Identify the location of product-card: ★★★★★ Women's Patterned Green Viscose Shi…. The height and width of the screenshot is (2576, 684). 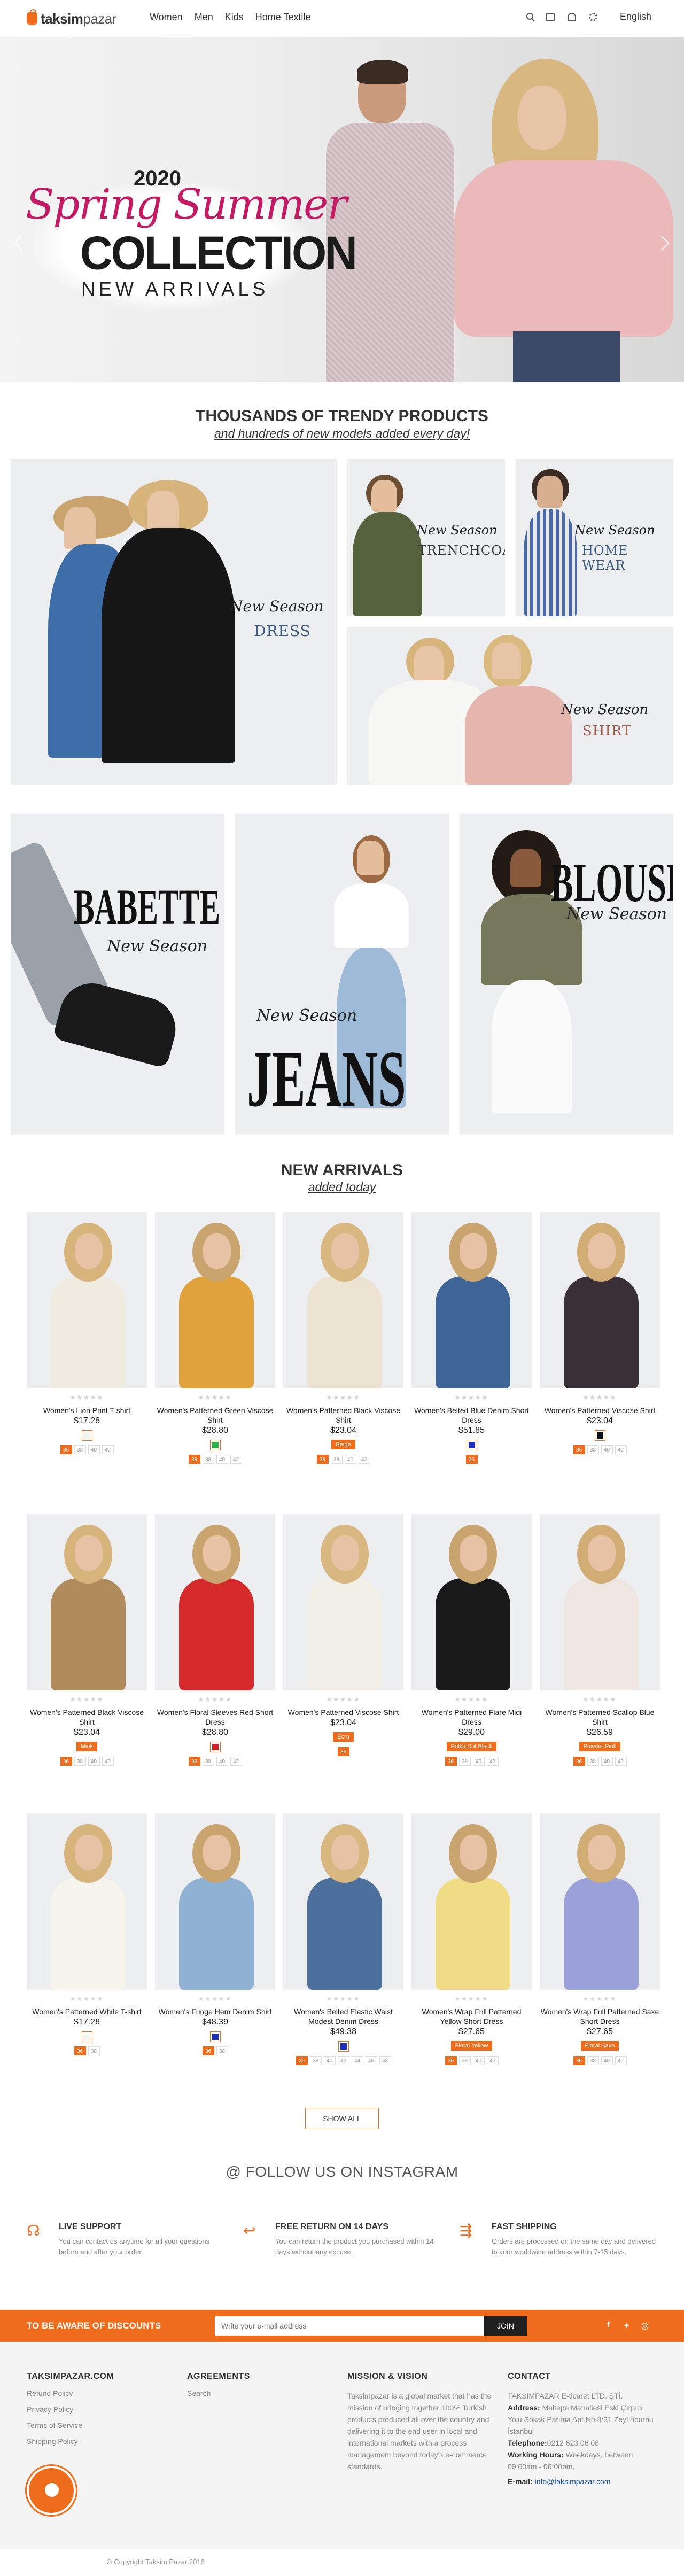
(215, 1338).